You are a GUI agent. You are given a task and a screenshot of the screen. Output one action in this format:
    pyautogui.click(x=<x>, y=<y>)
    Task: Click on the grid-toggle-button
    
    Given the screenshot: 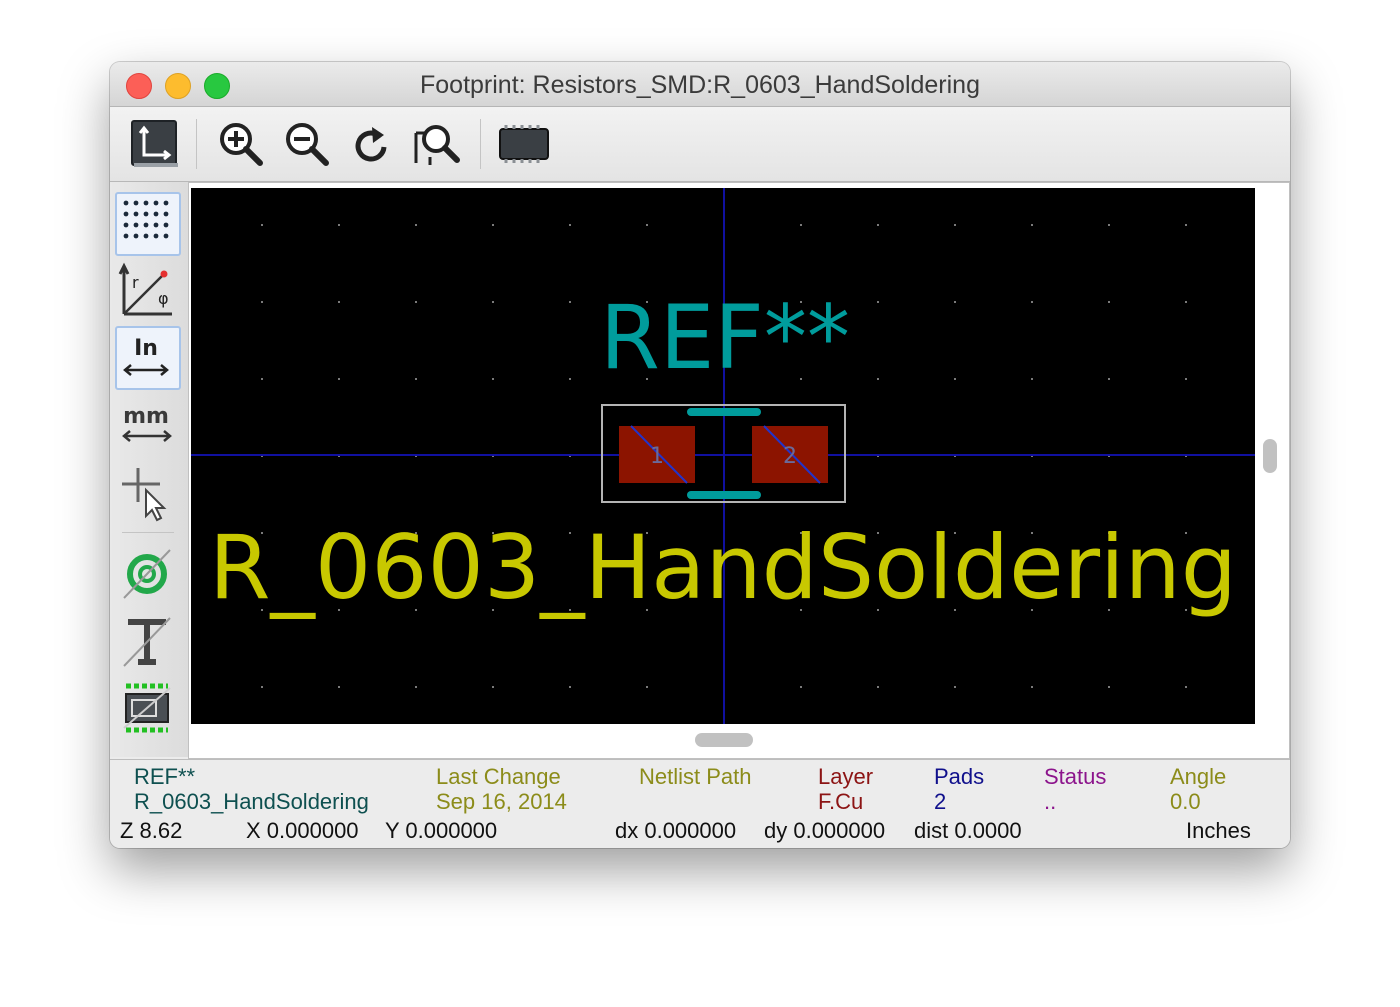 What is the action you would take?
    pyautogui.click(x=148, y=224)
    